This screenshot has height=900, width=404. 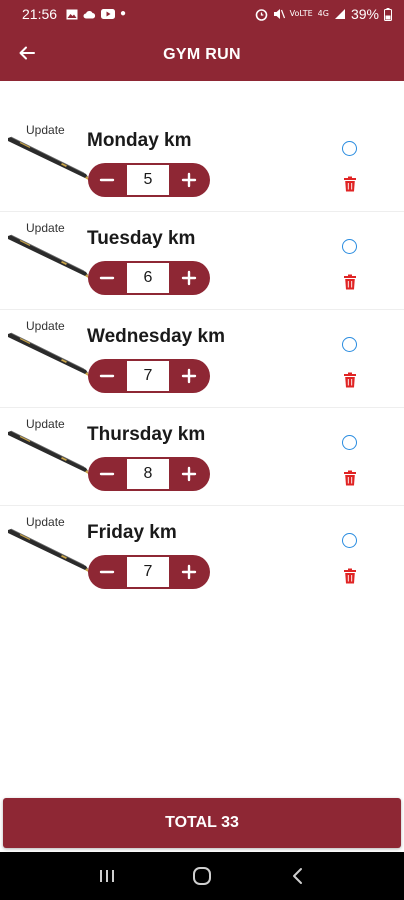 What do you see at coordinates (89, 14) in the screenshot?
I see `weather-icon` at bounding box center [89, 14].